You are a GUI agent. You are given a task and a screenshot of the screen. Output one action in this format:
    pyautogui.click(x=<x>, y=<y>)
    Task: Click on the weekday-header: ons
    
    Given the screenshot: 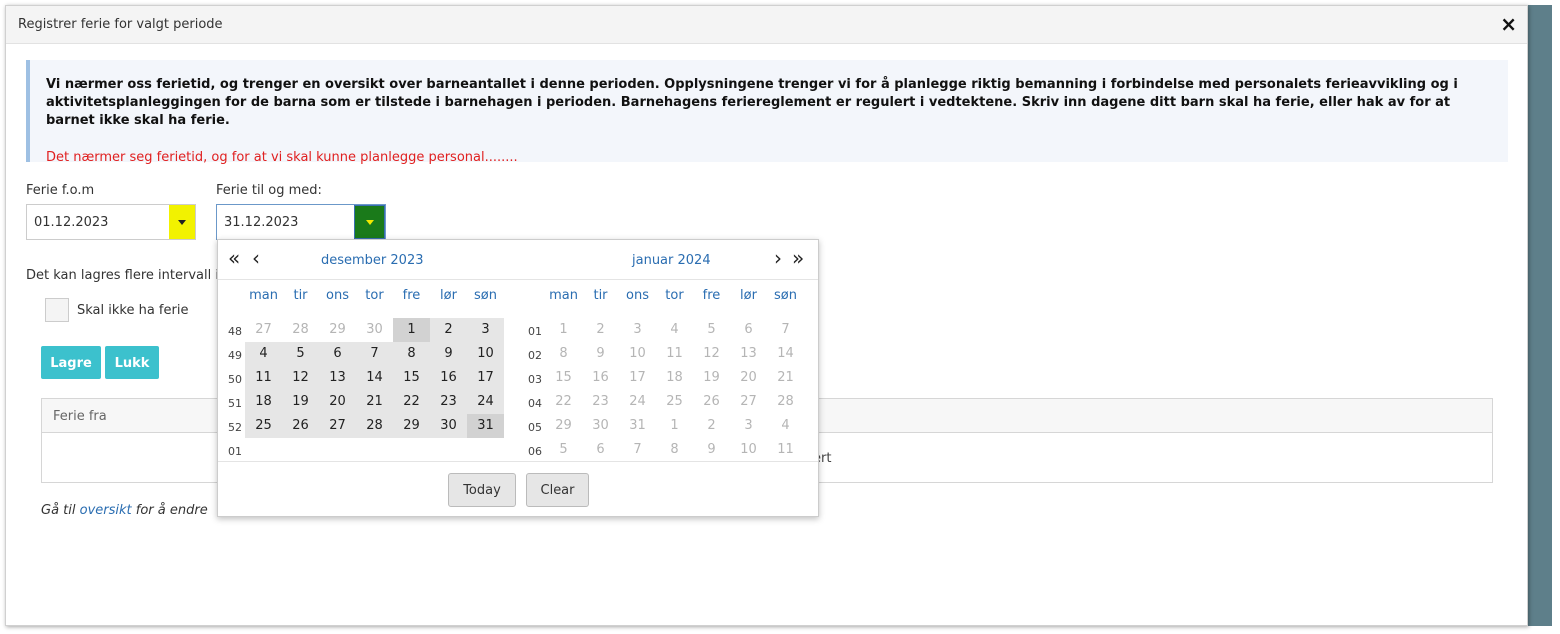 What is the action you would take?
    pyautogui.click(x=637, y=295)
    